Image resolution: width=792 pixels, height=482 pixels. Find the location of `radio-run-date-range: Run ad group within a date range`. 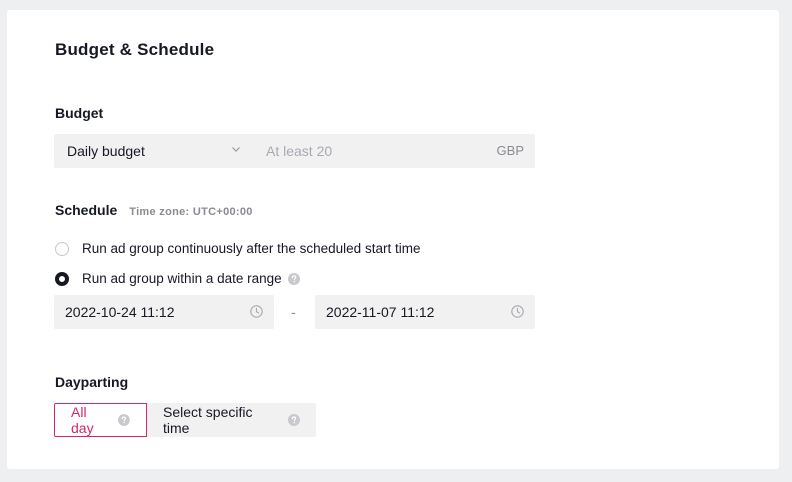

radio-run-date-range: Run ad group within a date range is located at coordinates (177, 278).